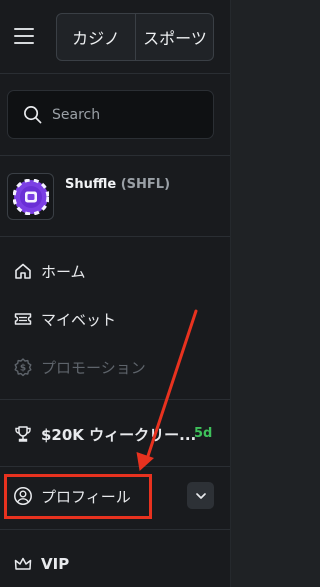 This screenshot has height=587, width=320. Describe the element at coordinates (24, 36) in the screenshot. I see `hamburger-menu-icon` at that location.